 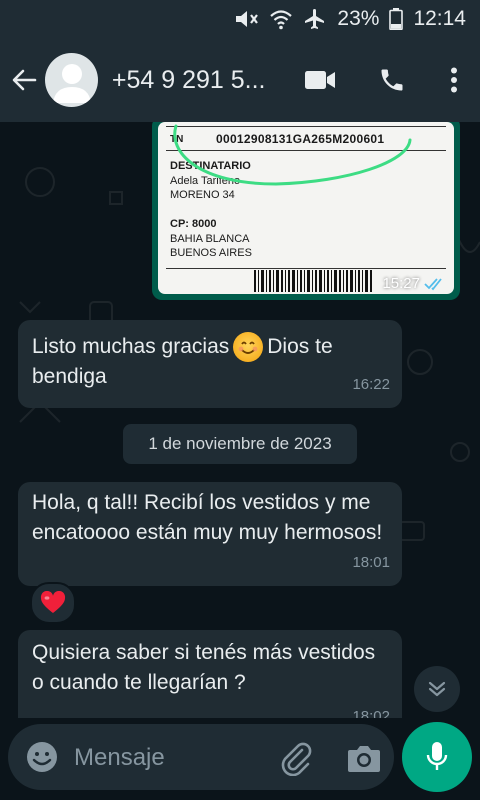 What do you see at coordinates (42, 757) in the screenshot?
I see `emoji-icon` at bounding box center [42, 757].